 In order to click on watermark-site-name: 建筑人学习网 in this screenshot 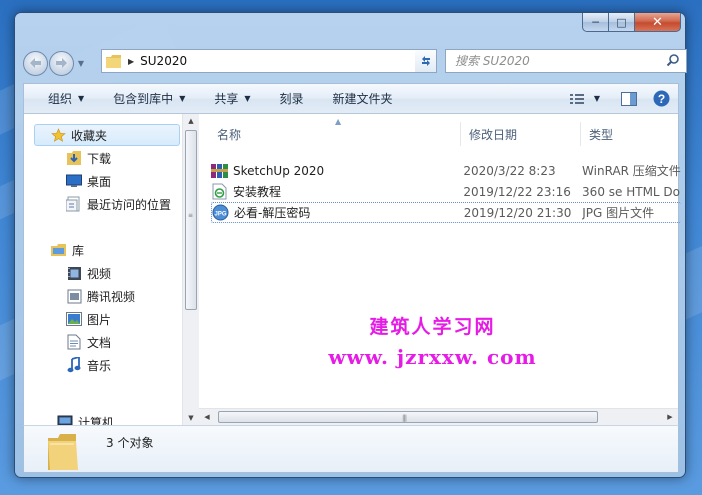, I will do `click(432, 327)`.